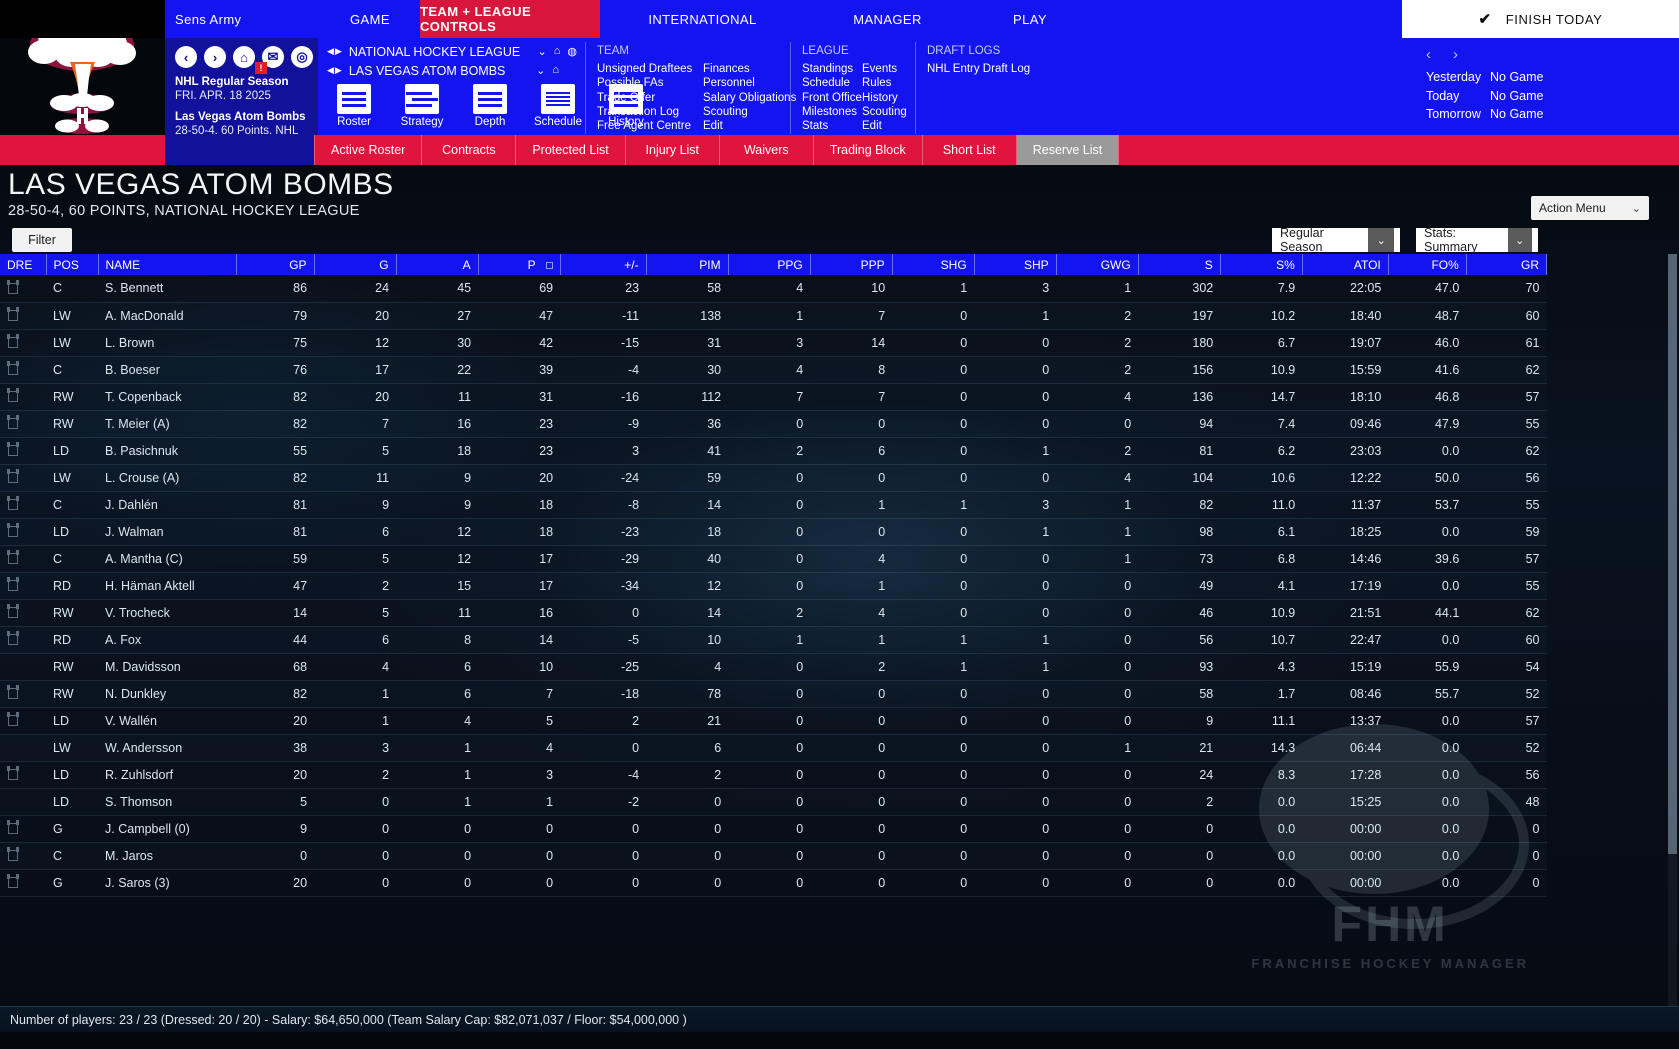  Describe the element at coordinates (555, 70) in the screenshot. I see `team-home-icon: ⌂` at that location.